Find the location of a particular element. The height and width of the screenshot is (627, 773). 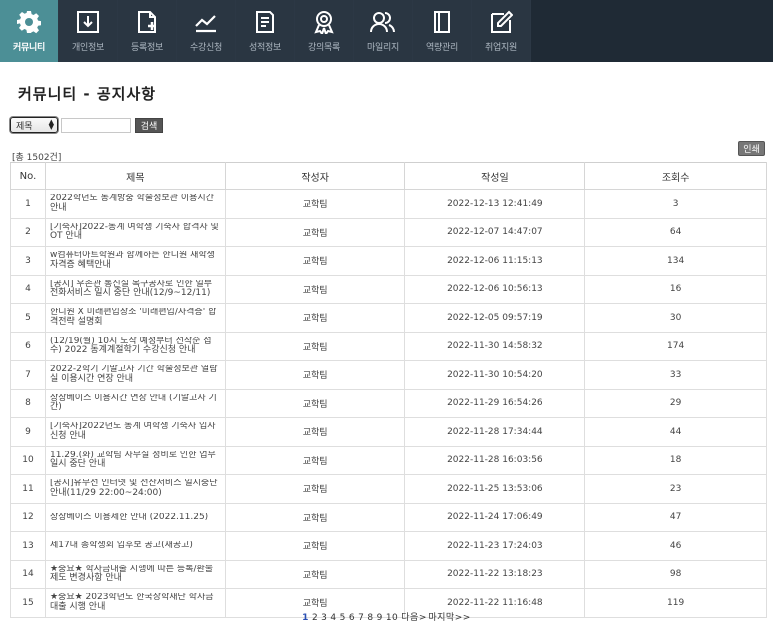

nav-item-career: 취업지원 is located at coordinates (501, 31).